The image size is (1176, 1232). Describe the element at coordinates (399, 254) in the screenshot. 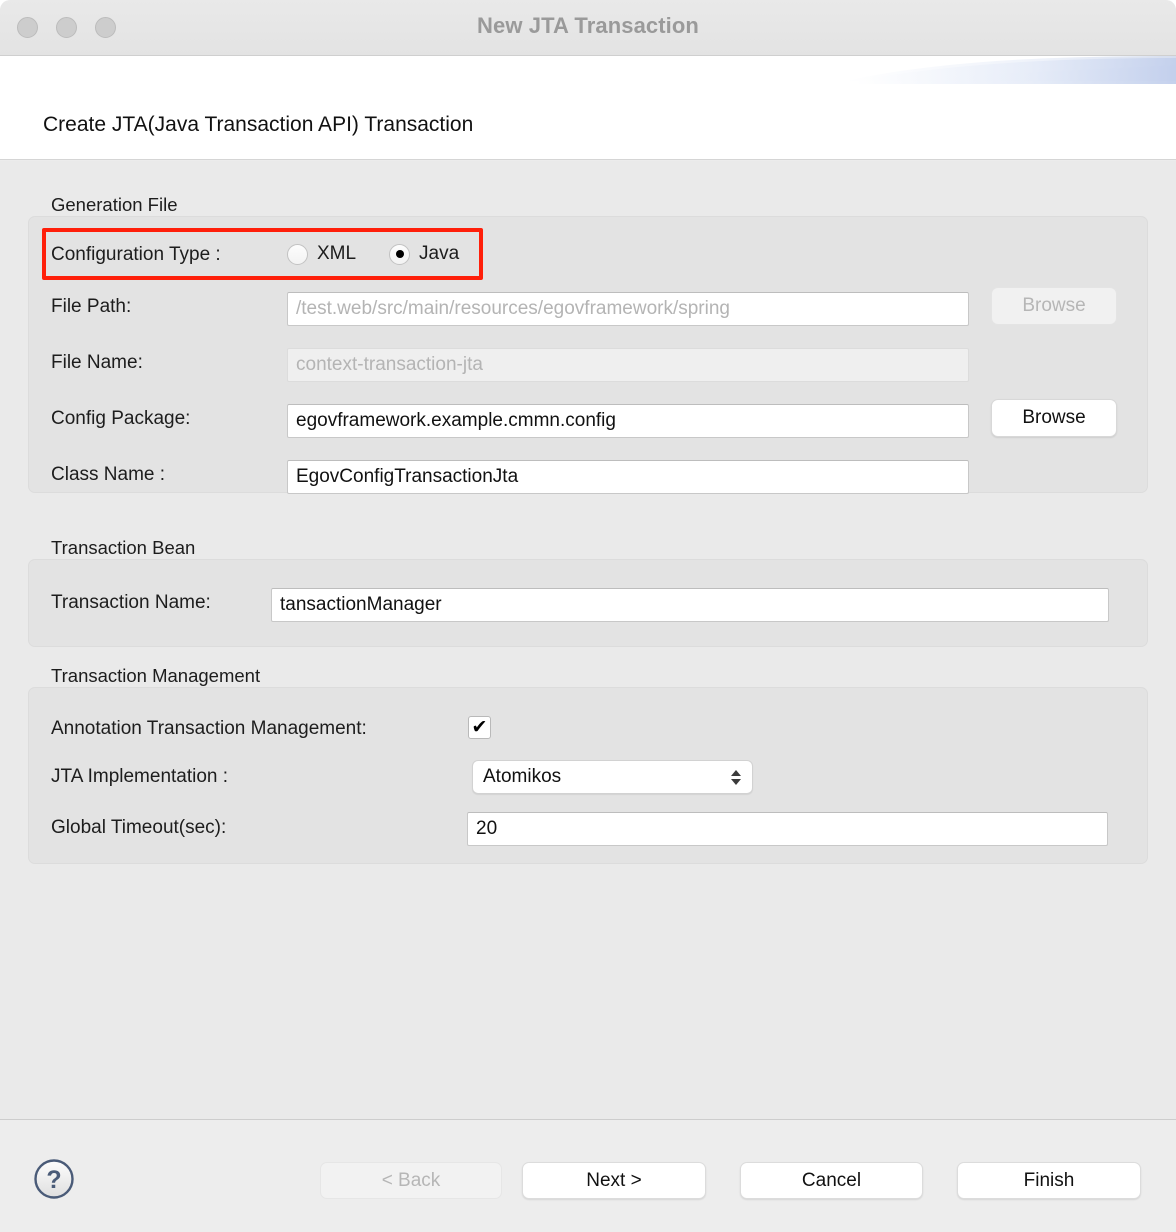

I see `radio-java-indicator` at that location.